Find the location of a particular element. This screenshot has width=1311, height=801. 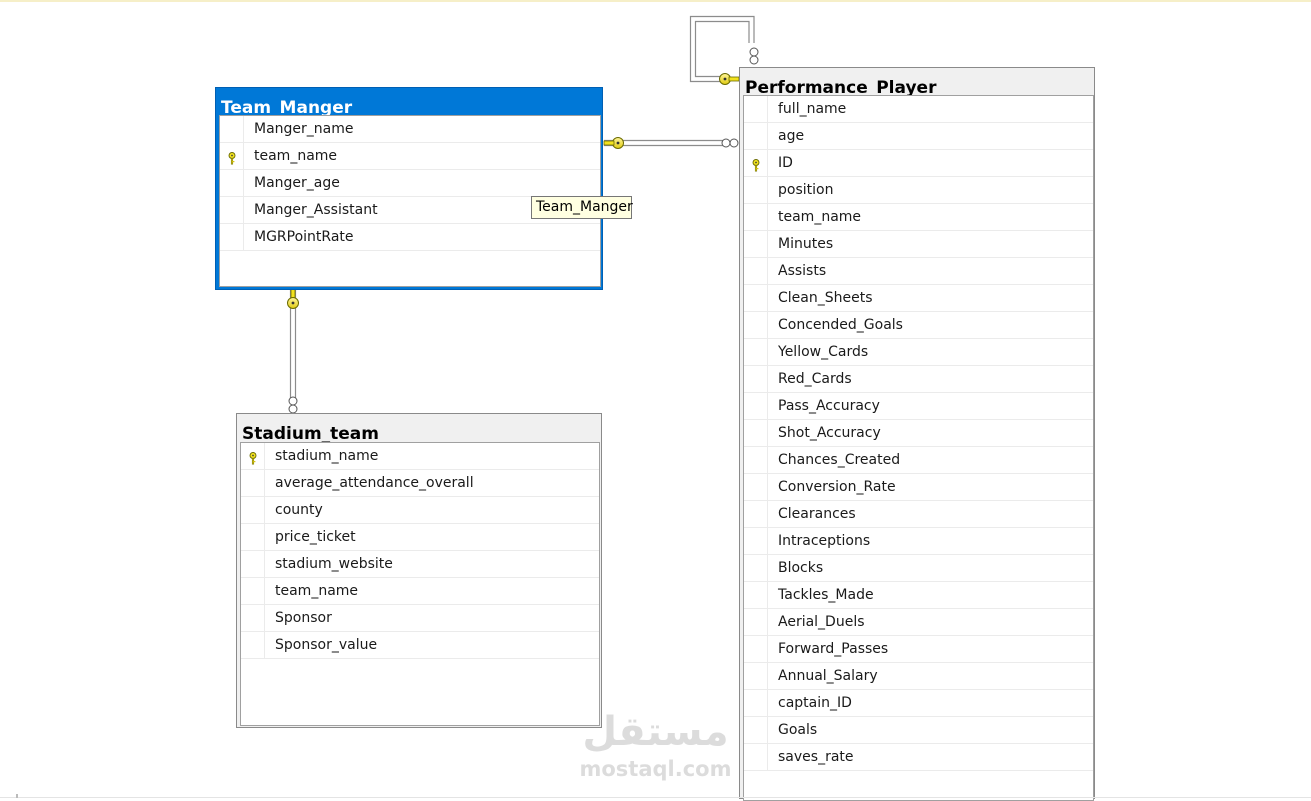

column-name: Concended_Goals is located at coordinates (840, 325).